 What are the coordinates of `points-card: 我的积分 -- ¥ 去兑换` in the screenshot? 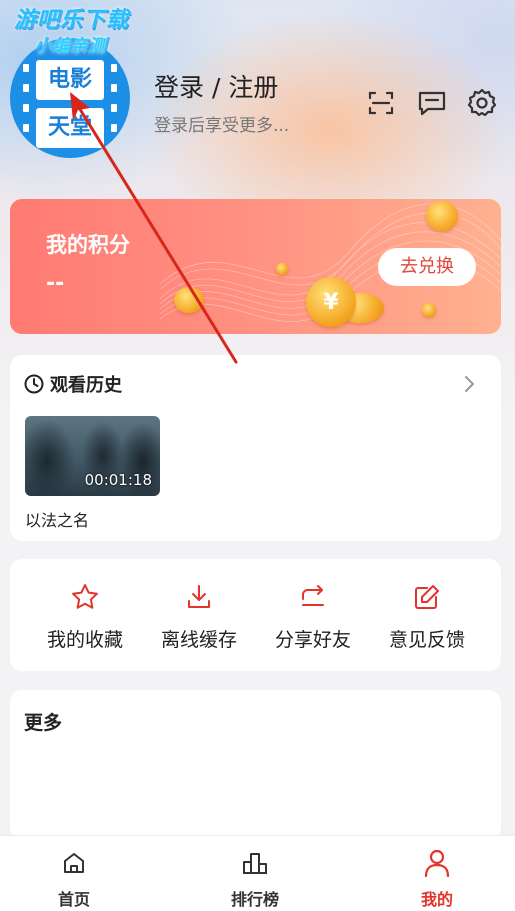 It's located at (255, 266).